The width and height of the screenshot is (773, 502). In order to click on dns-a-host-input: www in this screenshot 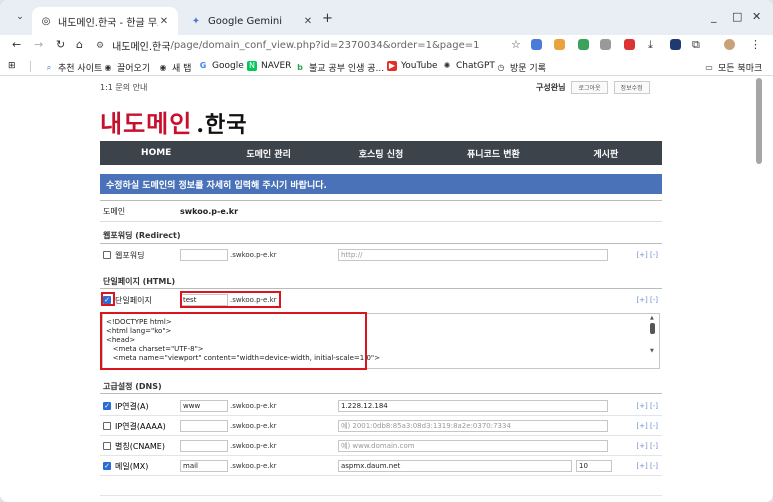, I will do `click(204, 406)`.